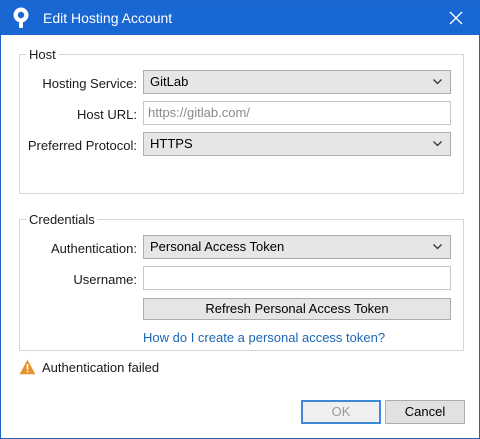 This screenshot has width=480, height=439. I want to click on hosting-service-label: Hosting Service:, so click(89, 83).